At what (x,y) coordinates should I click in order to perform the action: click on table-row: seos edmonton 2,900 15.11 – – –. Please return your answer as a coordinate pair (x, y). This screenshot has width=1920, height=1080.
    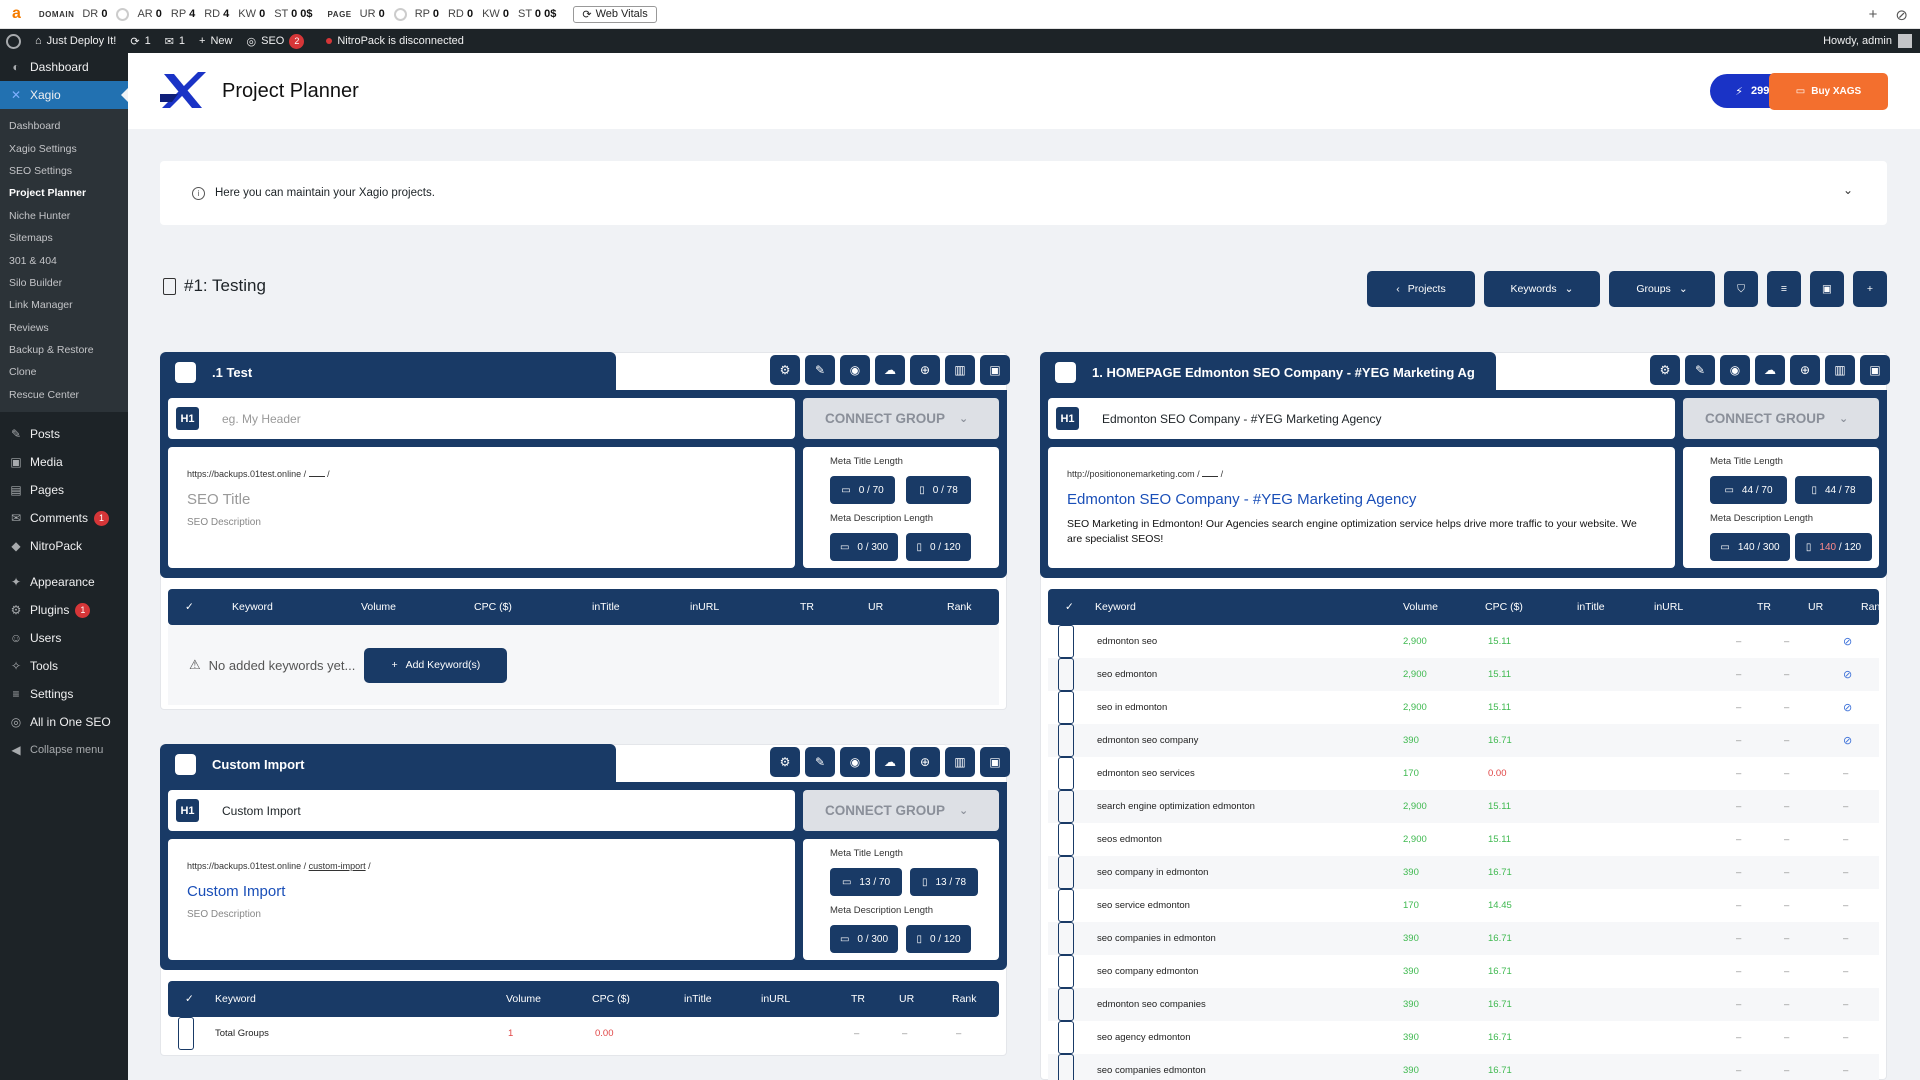
    Looking at the image, I should click on (1463, 839).